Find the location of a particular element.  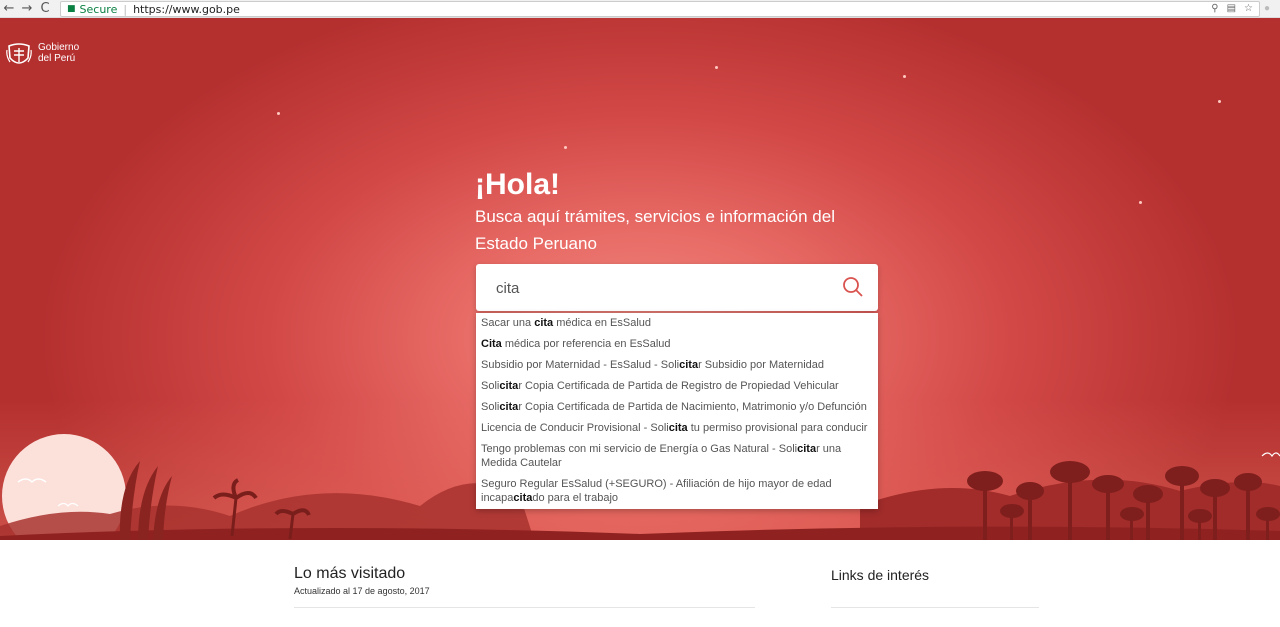

search-icon is located at coordinates (853, 287).